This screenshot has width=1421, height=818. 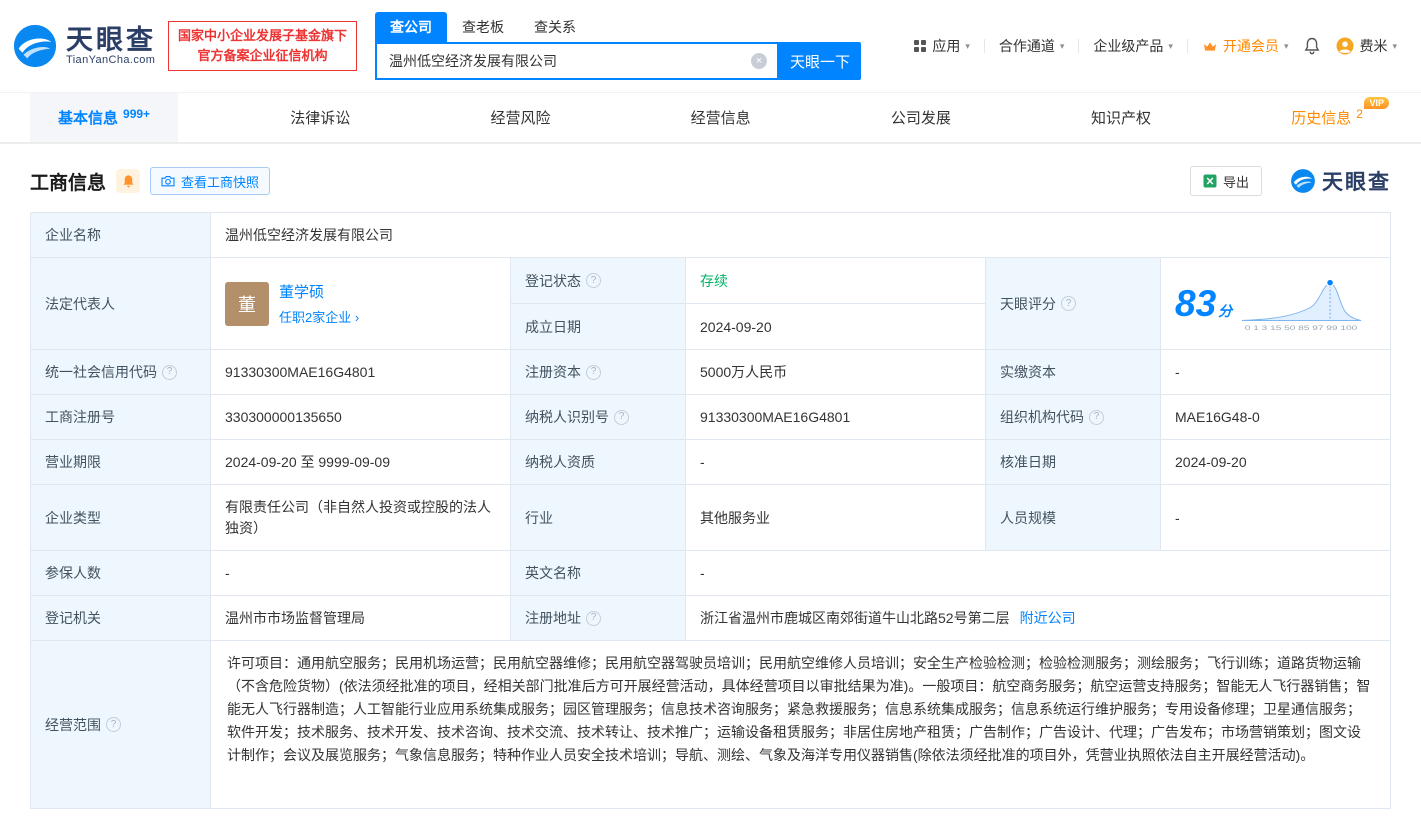 I want to click on cell-label-credit-code: 统一社会信用代码 ?, so click(x=121, y=372).